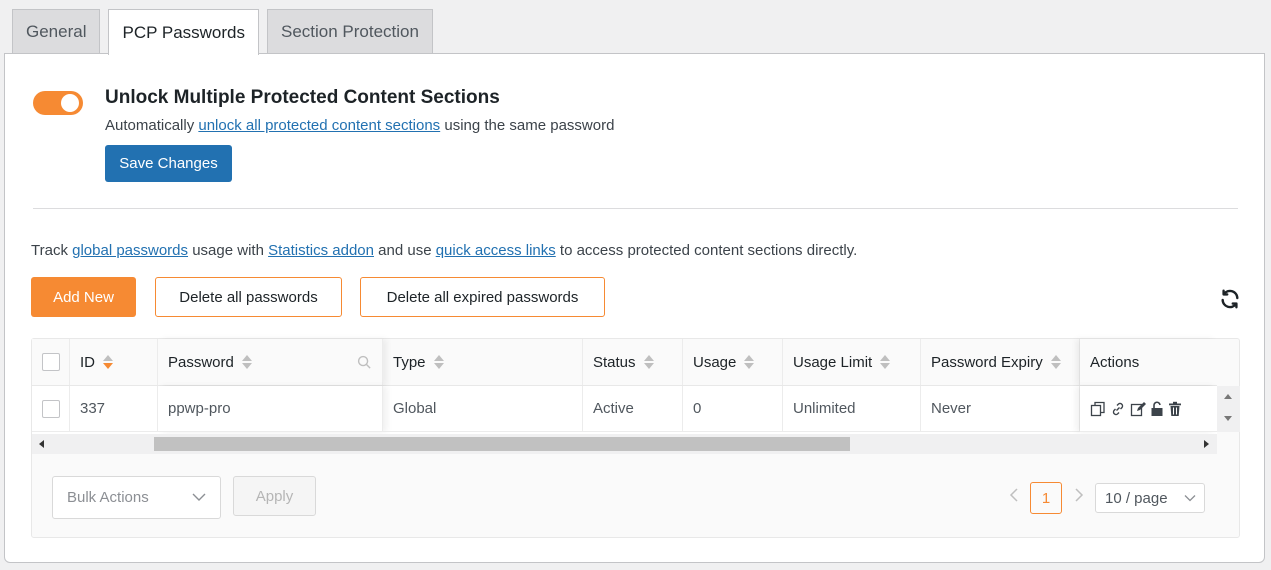 The width and height of the screenshot is (1271, 570). Describe the element at coordinates (70, 103) in the screenshot. I see `toggle-knob` at that location.